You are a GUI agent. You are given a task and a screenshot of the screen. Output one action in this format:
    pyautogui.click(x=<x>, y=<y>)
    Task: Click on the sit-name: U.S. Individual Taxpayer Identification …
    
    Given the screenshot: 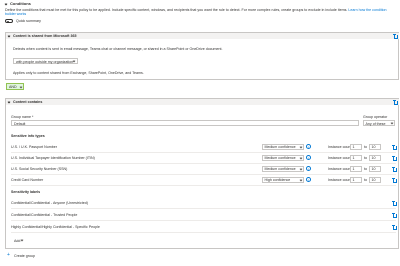 What is the action you would take?
    pyautogui.click(x=53, y=158)
    